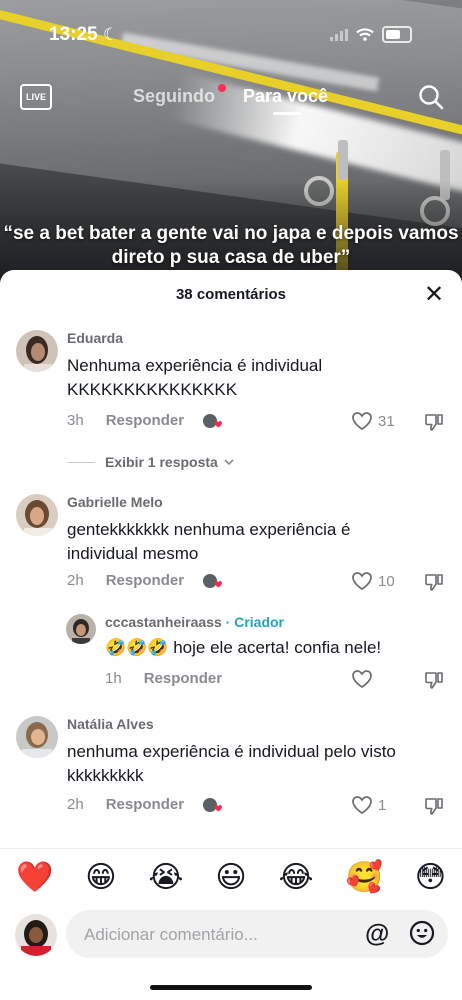 The image size is (462, 1000). Describe the element at coordinates (339, 34) in the screenshot. I see `signal-icon` at that location.